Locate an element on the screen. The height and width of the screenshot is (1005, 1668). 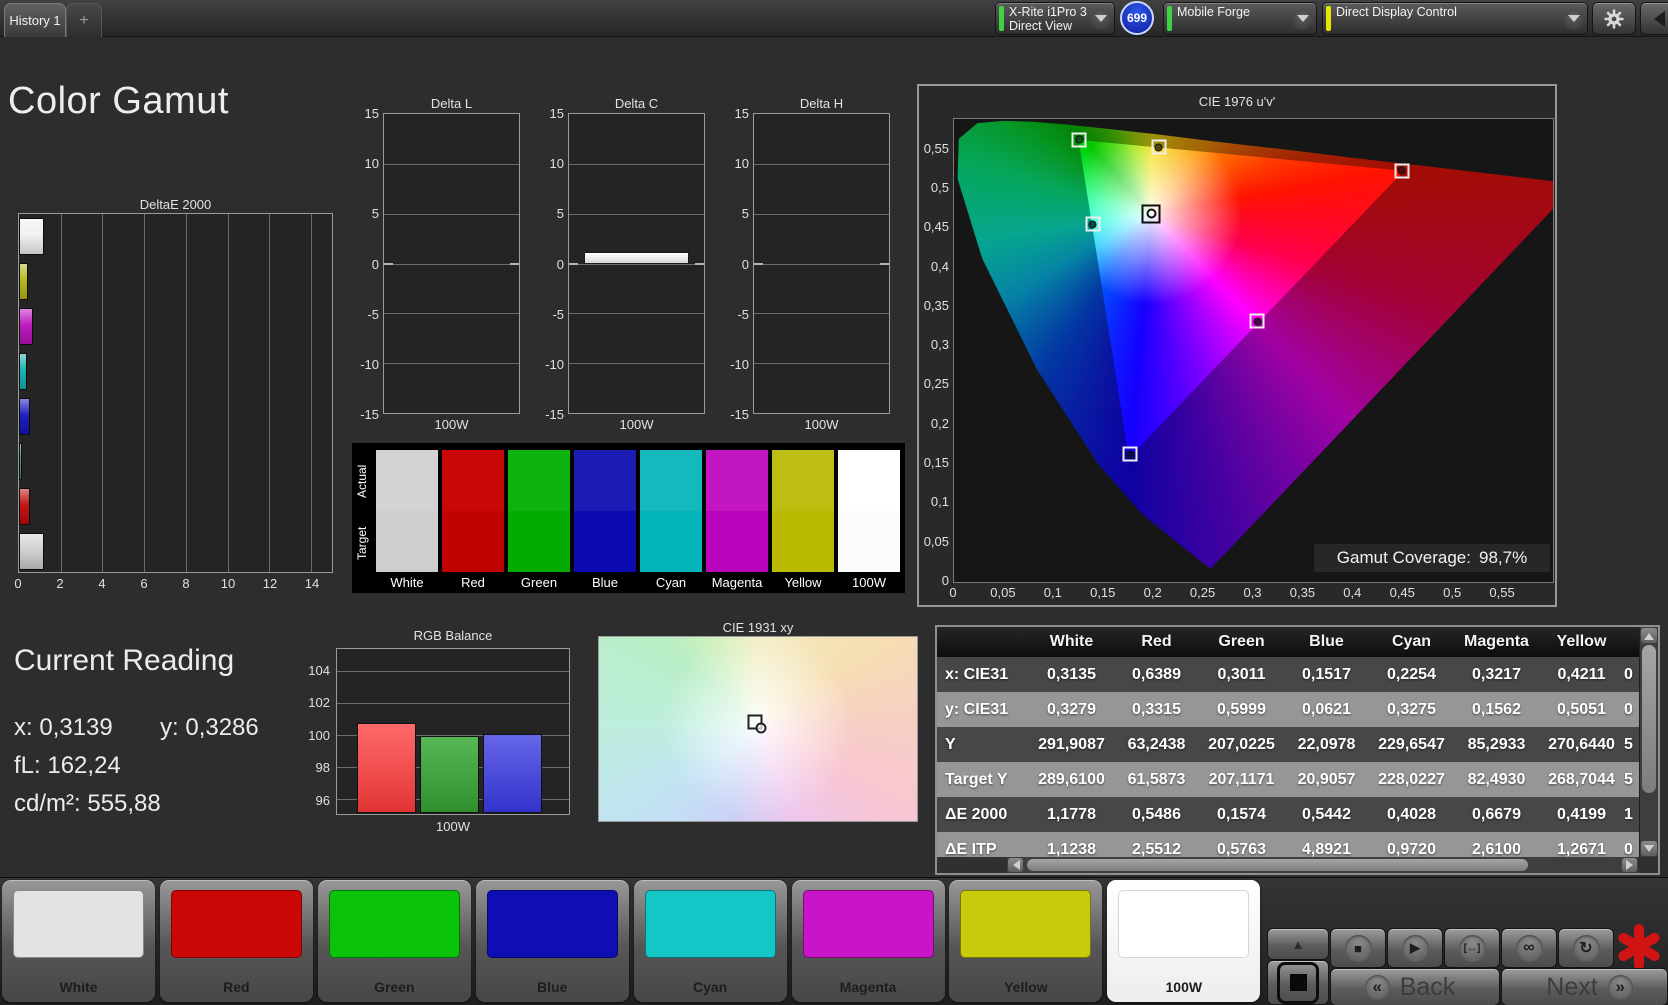
source-dropdown: Mobile Forge is located at coordinates (1240, 18).